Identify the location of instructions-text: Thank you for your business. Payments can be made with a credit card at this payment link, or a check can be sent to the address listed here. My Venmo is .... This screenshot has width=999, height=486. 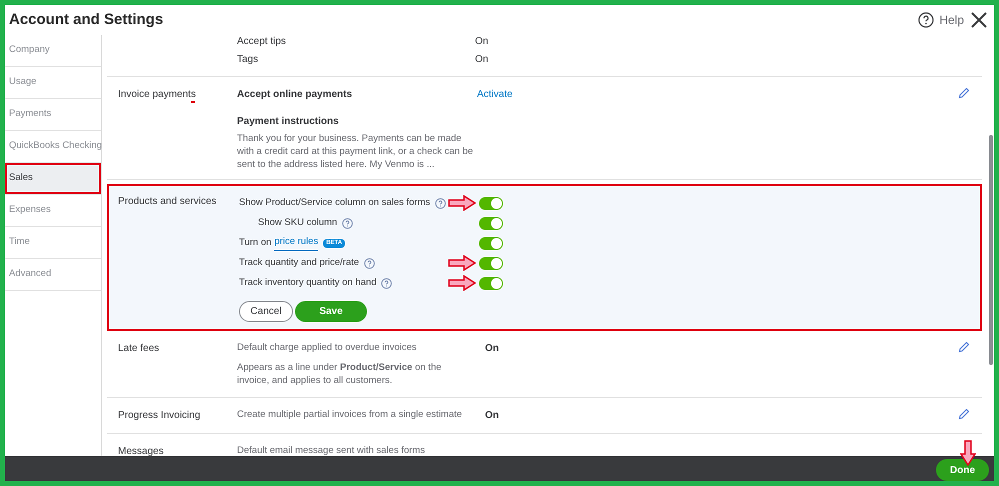
(355, 151).